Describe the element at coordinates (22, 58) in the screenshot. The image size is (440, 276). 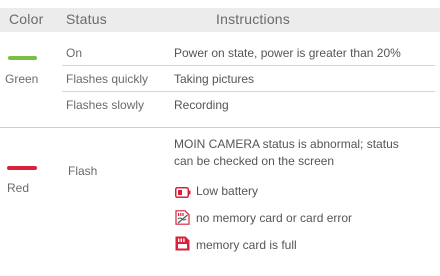
I see `green-indicator` at that location.